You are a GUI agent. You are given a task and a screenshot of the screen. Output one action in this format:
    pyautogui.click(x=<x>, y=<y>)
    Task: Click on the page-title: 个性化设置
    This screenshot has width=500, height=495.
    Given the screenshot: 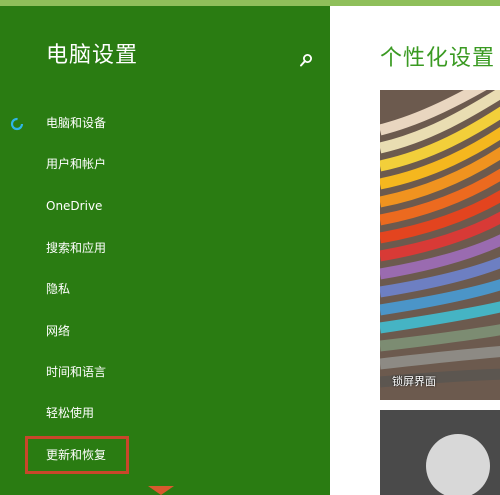 What is the action you would take?
    pyautogui.click(x=438, y=58)
    